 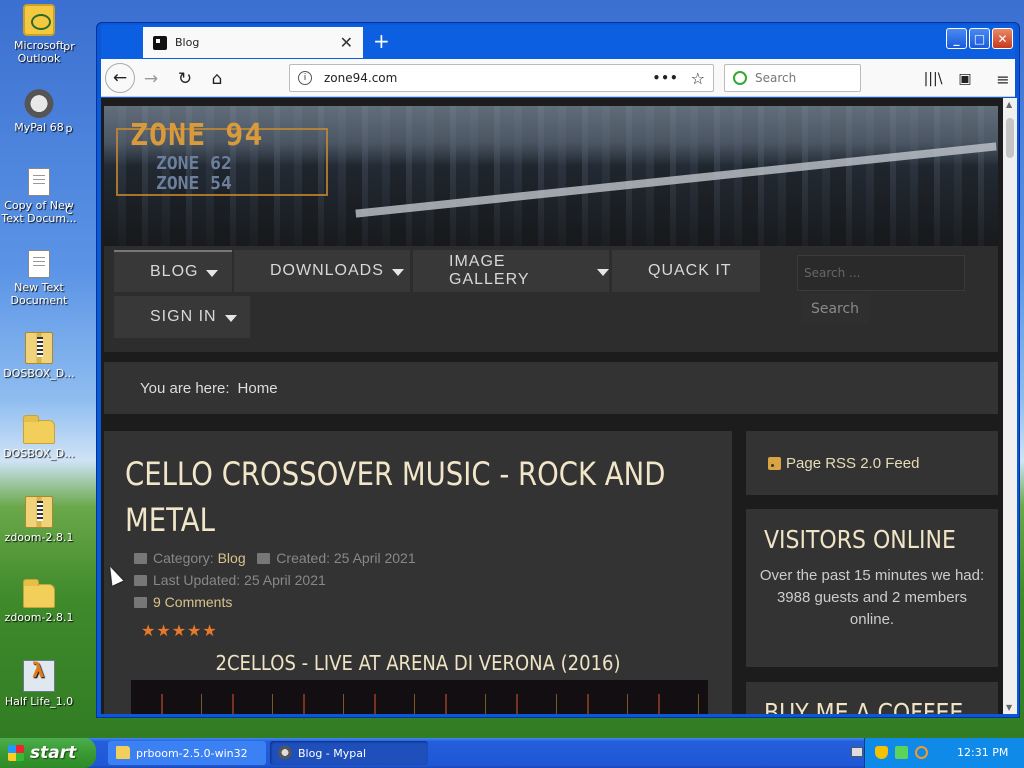 I want to click on system-tray: 12:31 PM, so click(x=937, y=753).